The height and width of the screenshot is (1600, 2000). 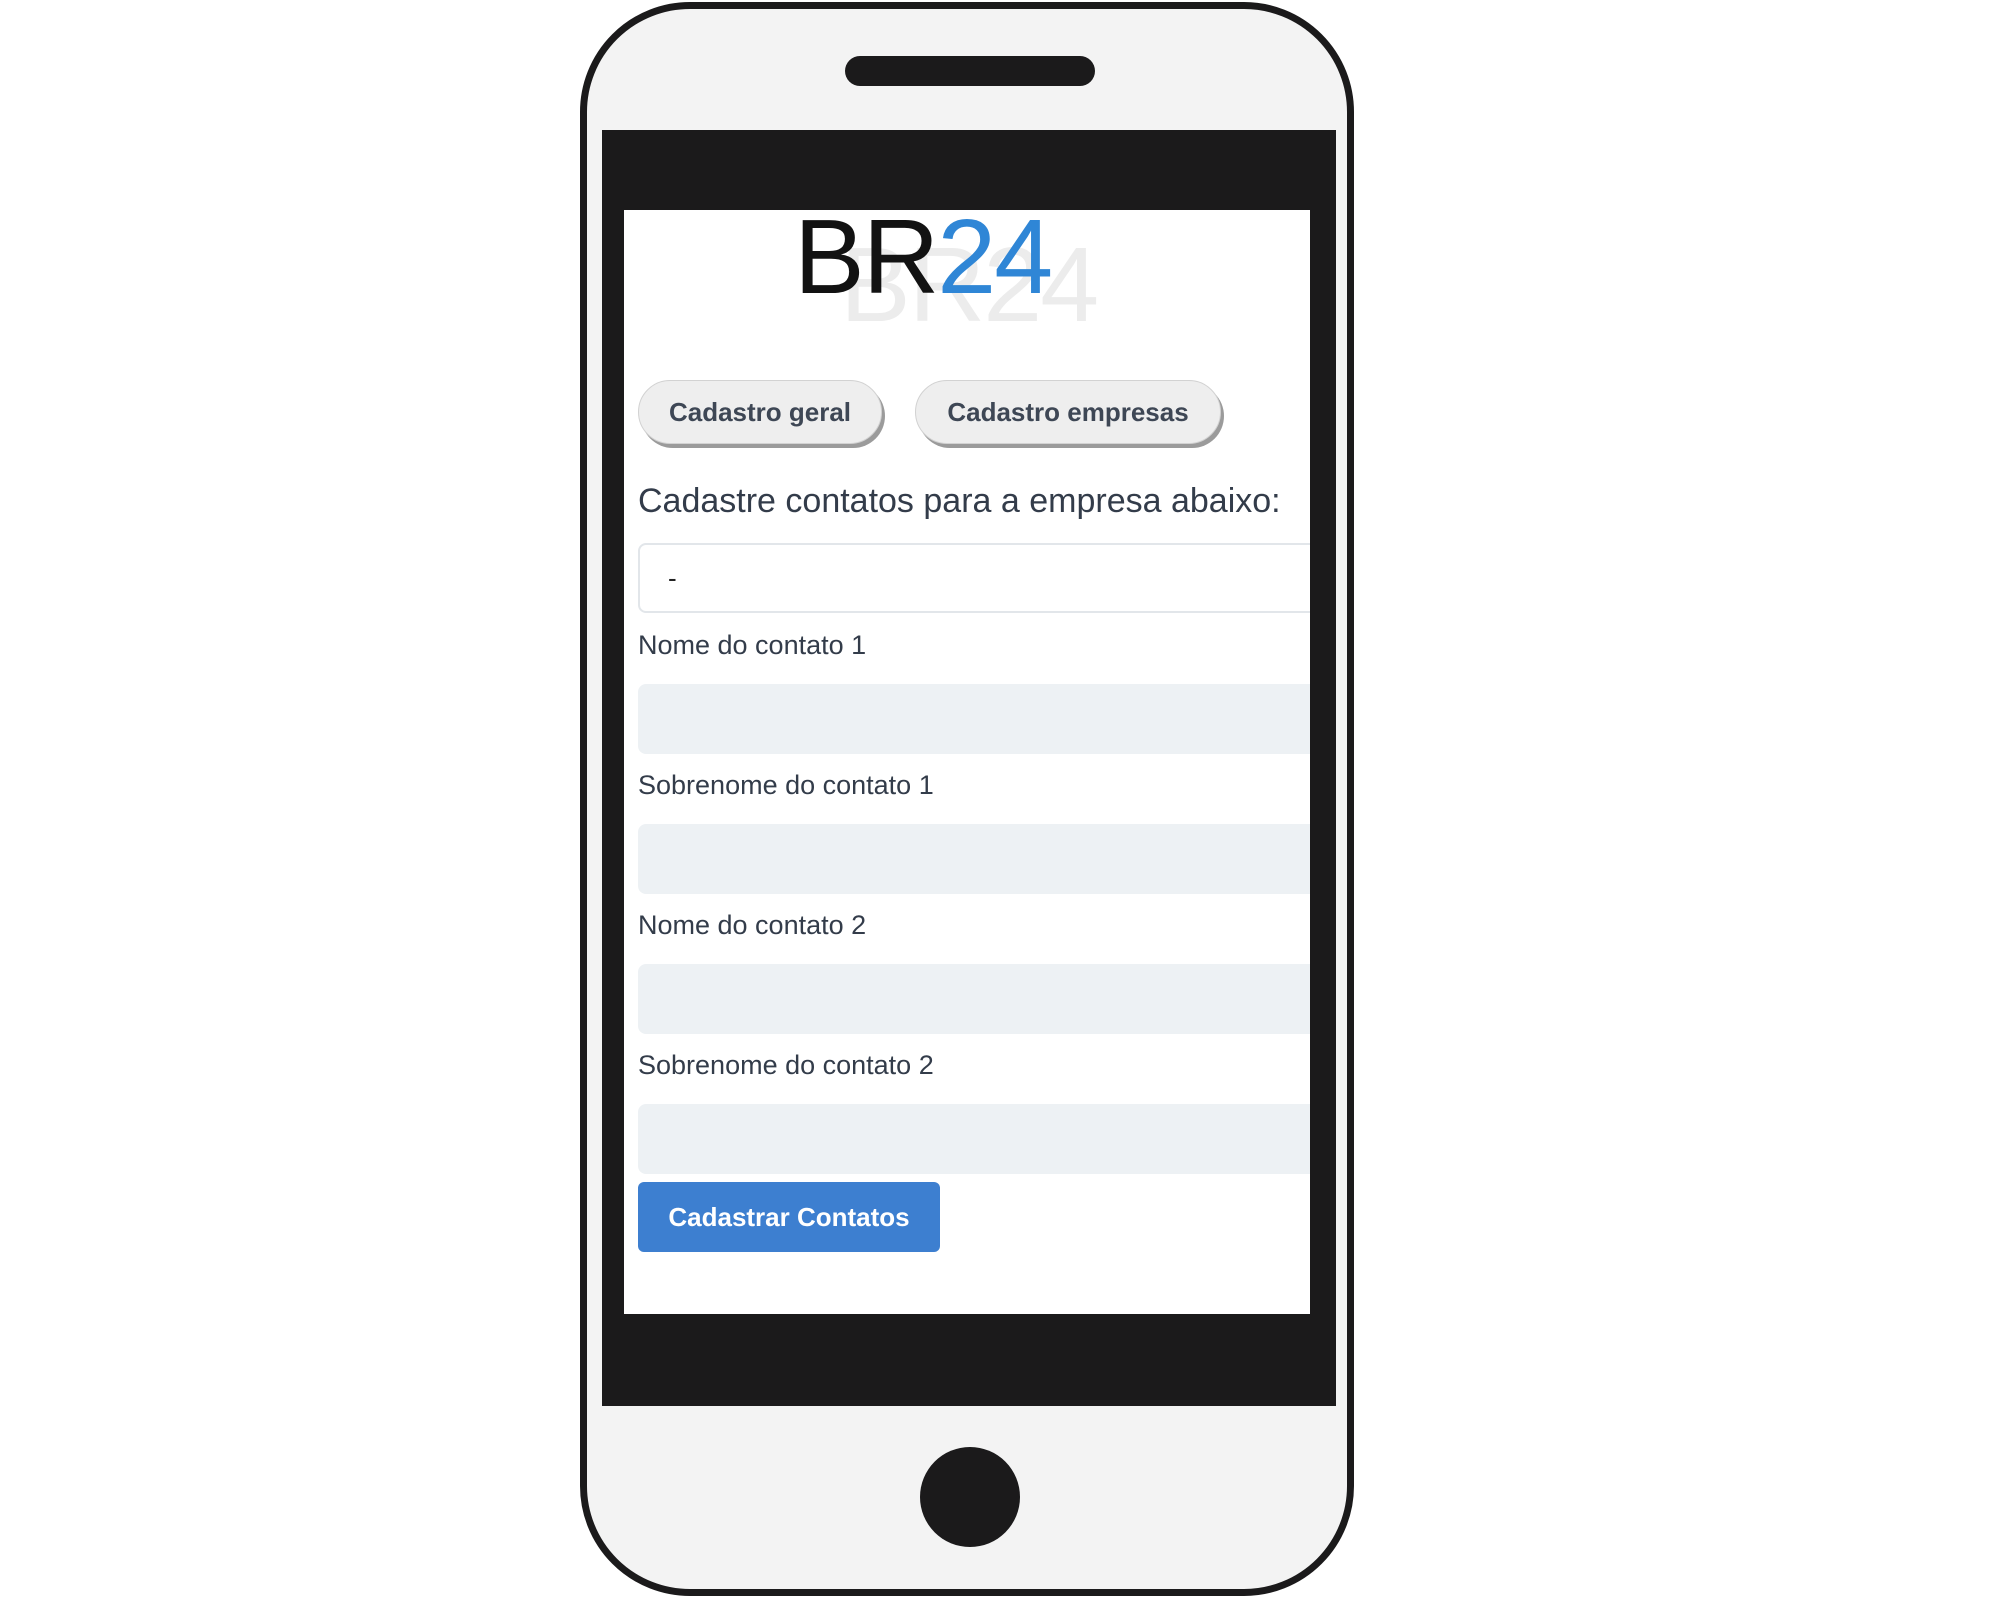 What do you see at coordinates (752, 925) in the screenshot?
I see `field-label-nome-2: Nome do contato 2` at bounding box center [752, 925].